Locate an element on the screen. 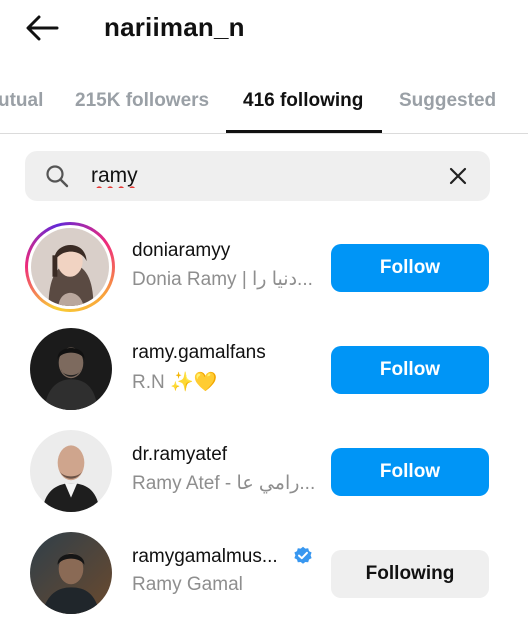  avatar-image is located at coordinates (70, 267).